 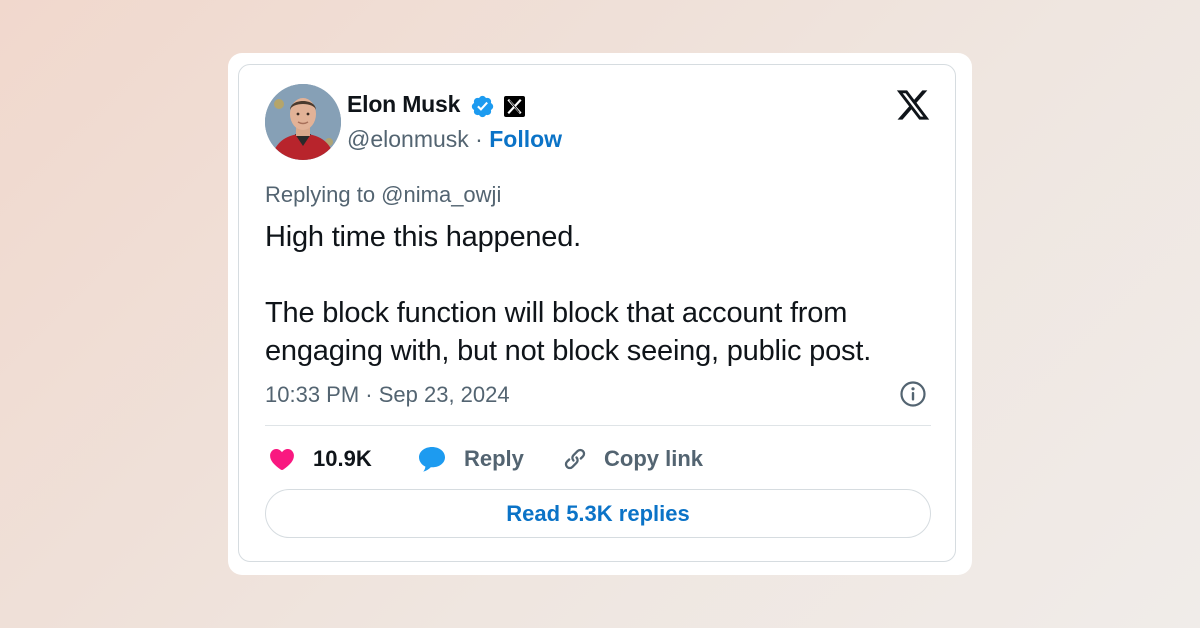 I want to click on heart-icon, so click(x=282, y=460).